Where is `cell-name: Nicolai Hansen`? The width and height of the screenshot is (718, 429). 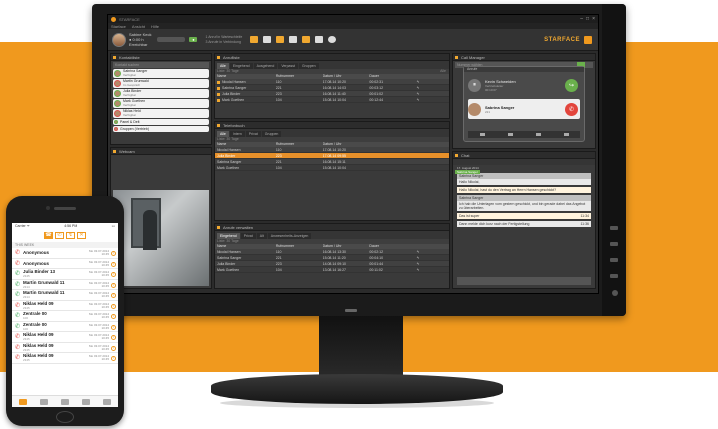
cell-name: Nicolai Hansen is located at coordinates (229, 150).